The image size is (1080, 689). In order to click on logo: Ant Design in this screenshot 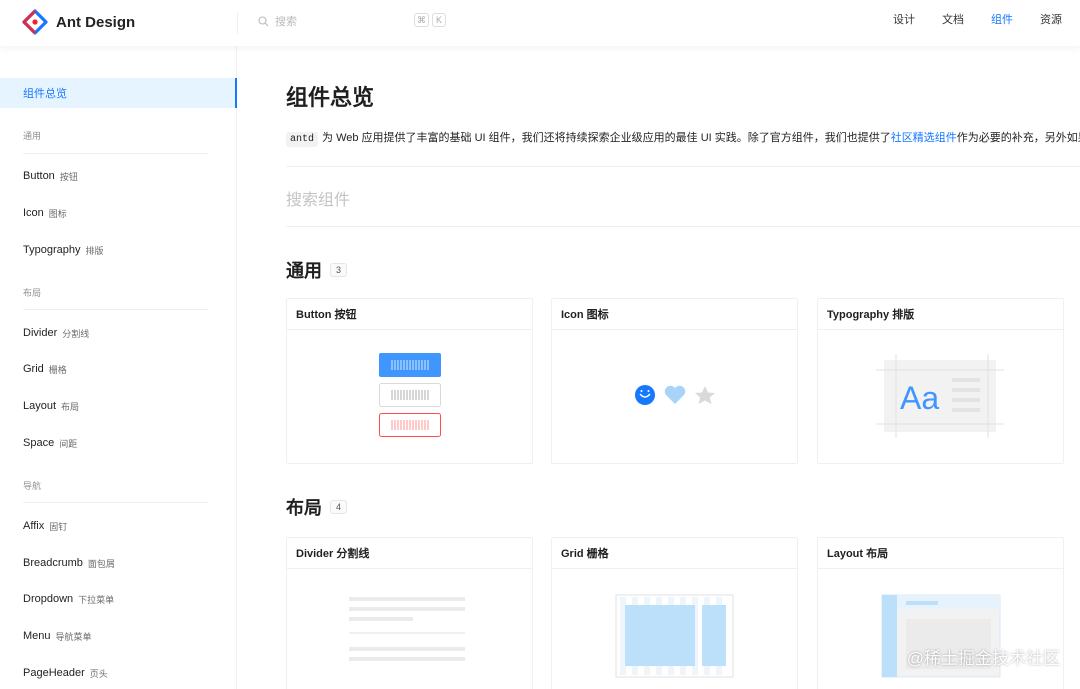, I will do `click(78, 22)`.